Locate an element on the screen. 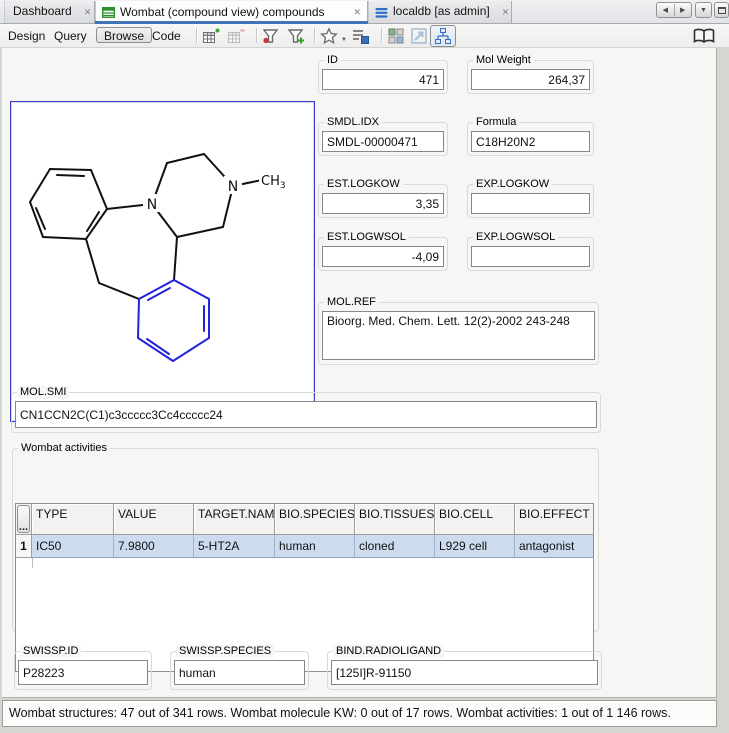  field-est-logwsol: EST.LOGWSOL -4,09 is located at coordinates (383, 251).